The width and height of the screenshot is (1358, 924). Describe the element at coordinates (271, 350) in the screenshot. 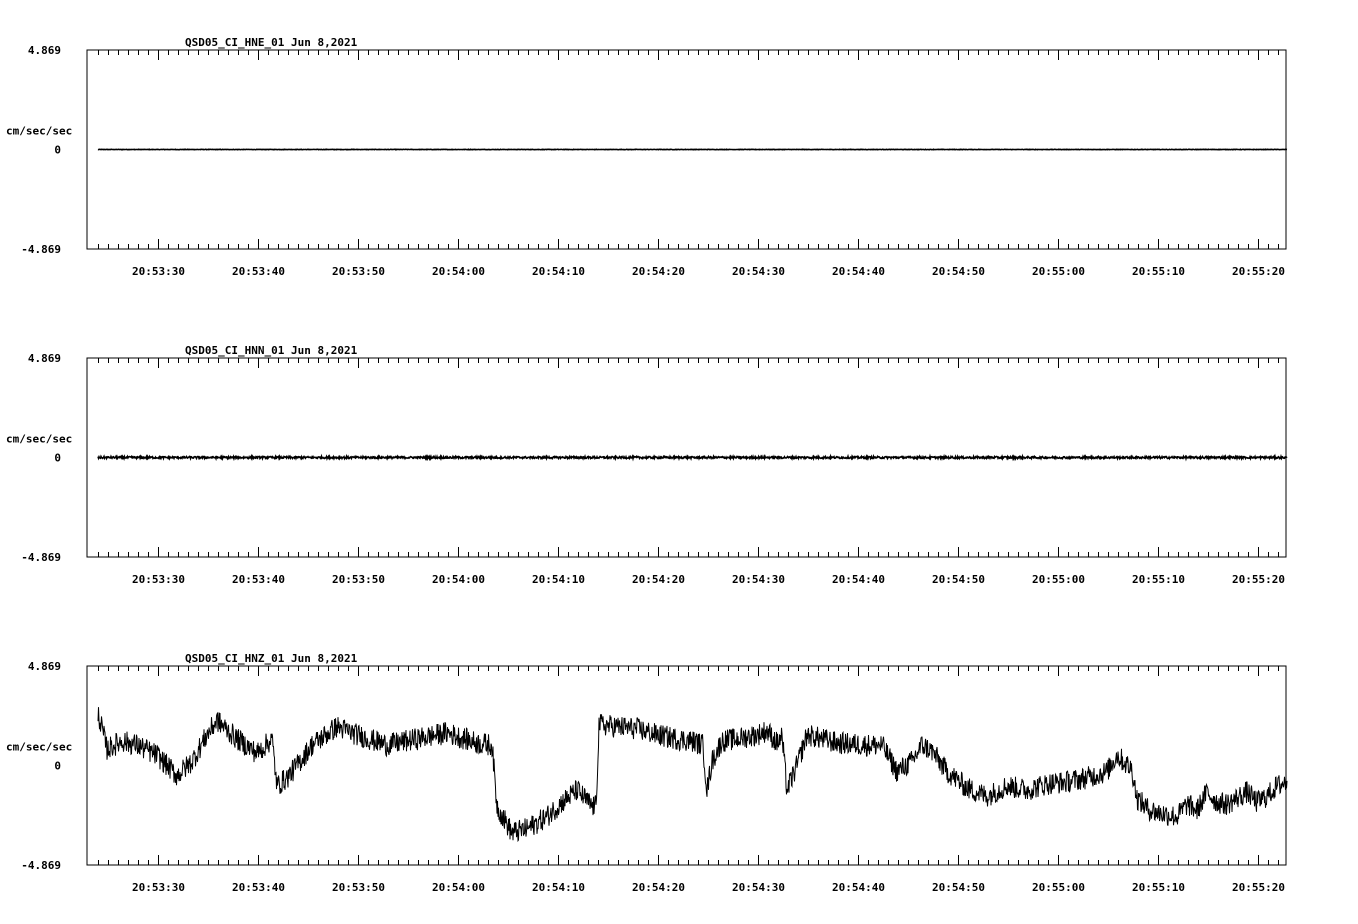

I see `chart-title: QSD05_CI_HNN_01 Jun 8,2021` at that location.